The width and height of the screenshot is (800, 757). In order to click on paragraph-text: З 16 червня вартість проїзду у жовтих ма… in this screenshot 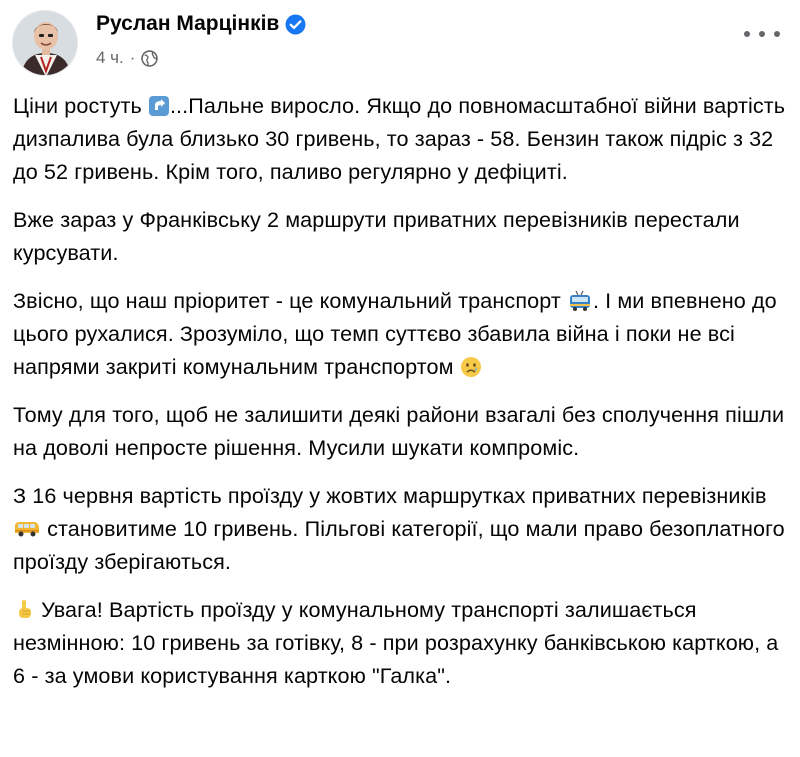, I will do `click(390, 495)`.